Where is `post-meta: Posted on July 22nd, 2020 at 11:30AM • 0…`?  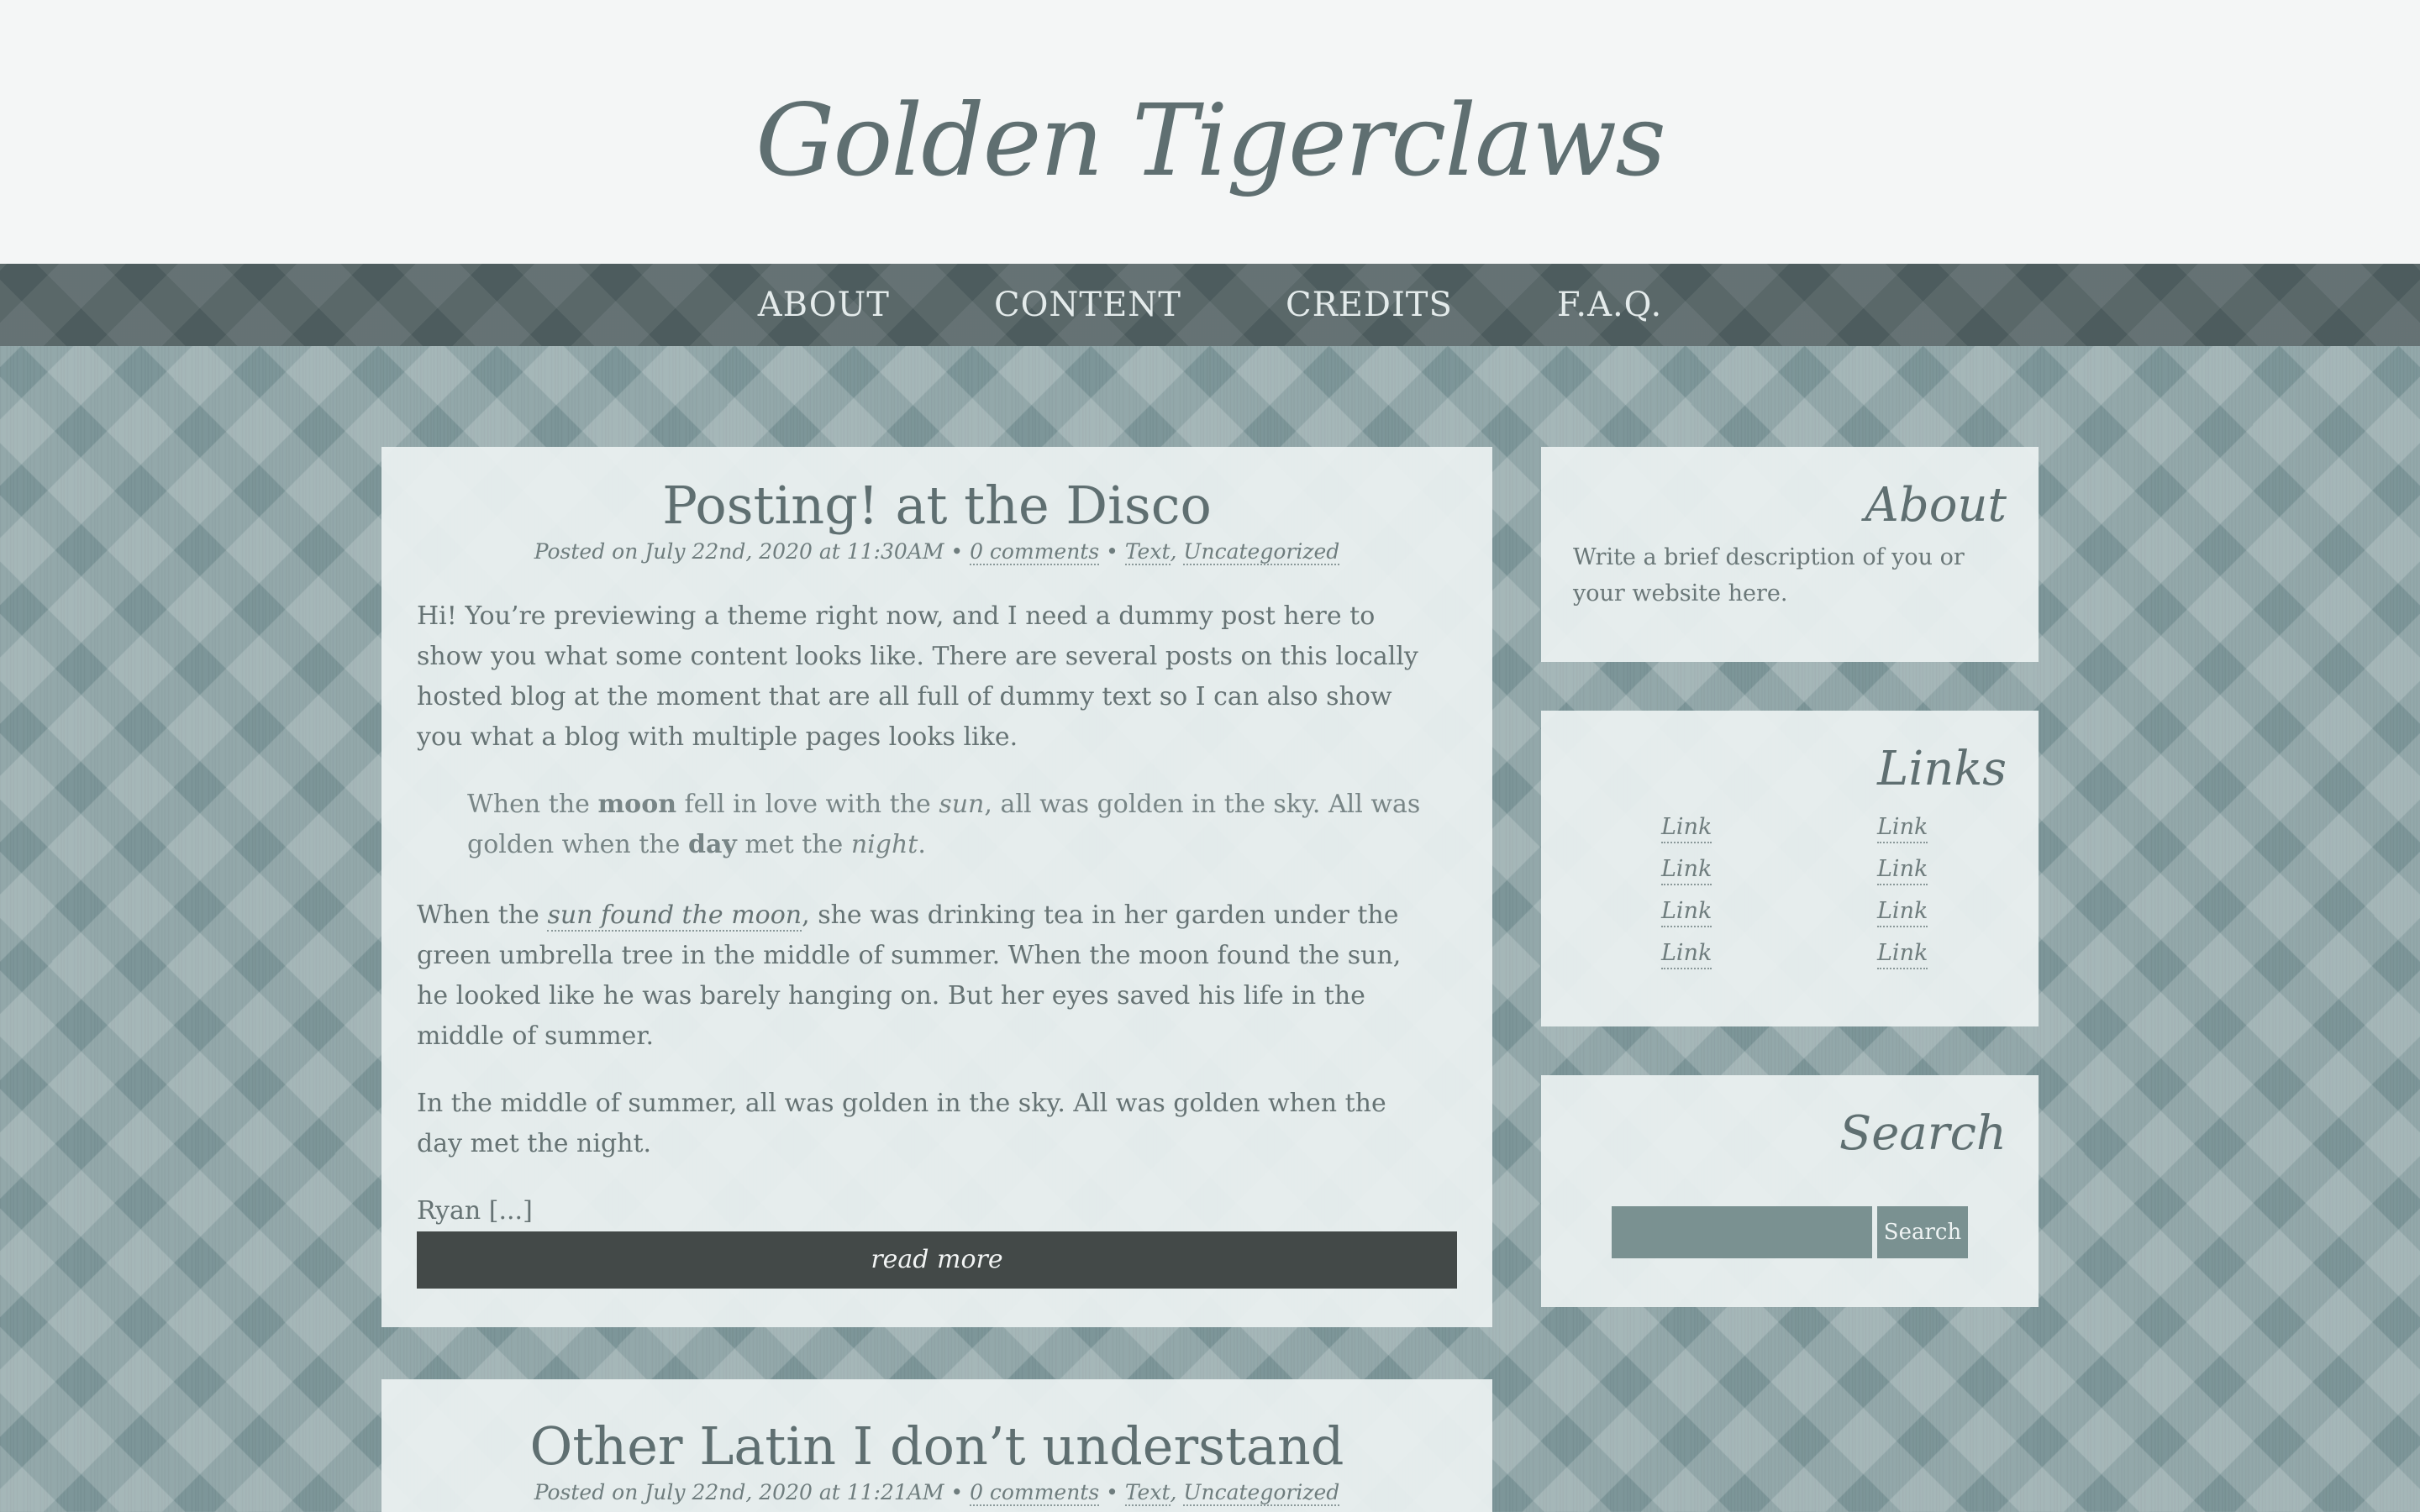 post-meta: Posted on July 22nd, 2020 at 11:30AM • 0… is located at coordinates (936, 552).